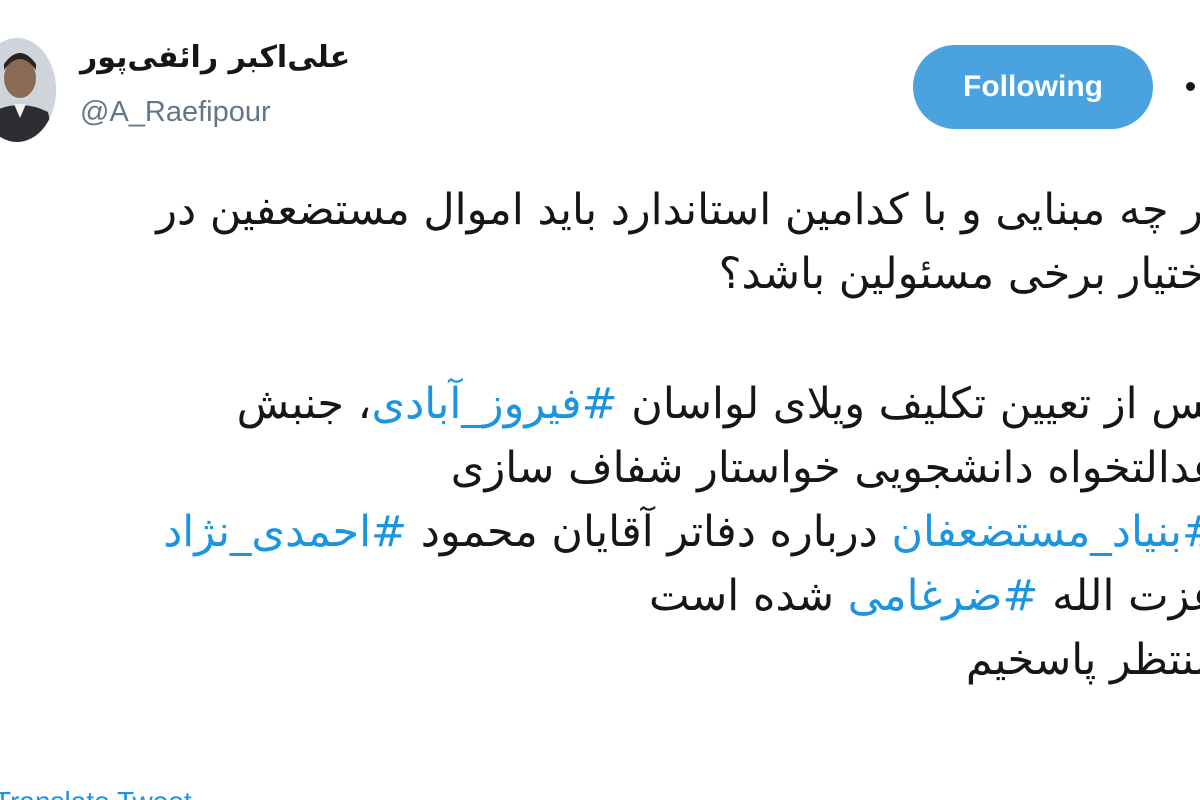 Image resolution: width=1200 pixels, height=800 pixels. I want to click on hashtag-link: #احمدی_نژاد, so click(285, 532).